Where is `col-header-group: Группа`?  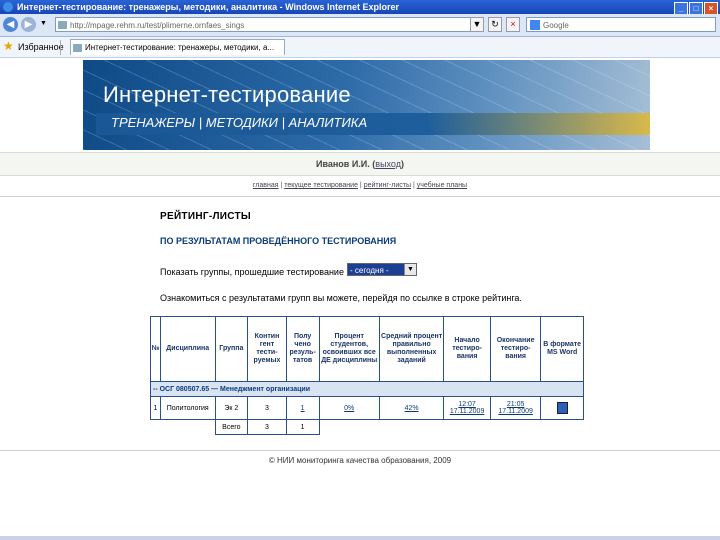
col-header-group: Группа is located at coordinates (231, 349).